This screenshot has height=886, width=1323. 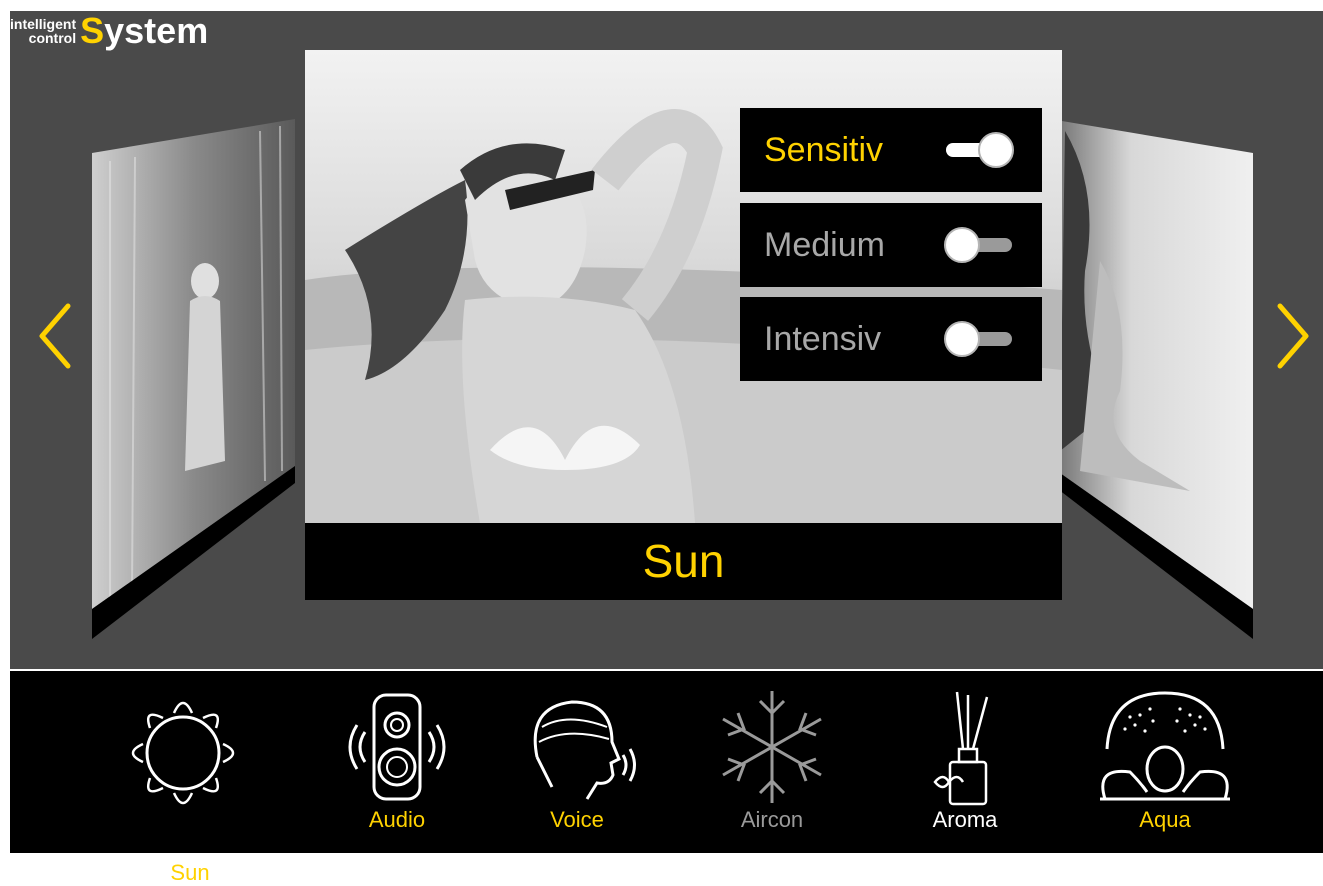 What do you see at coordinates (891, 339) in the screenshot?
I see `option-intensiv: Intensiv` at bounding box center [891, 339].